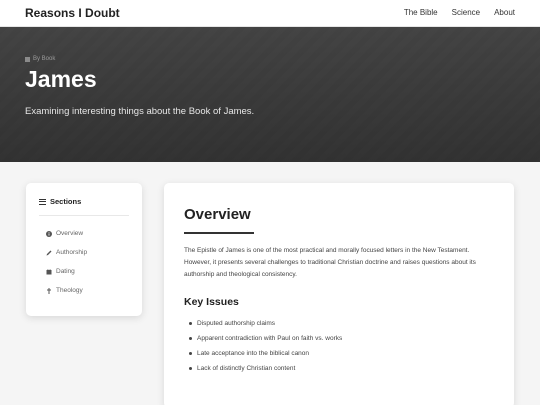 The height and width of the screenshot is (405, 540). What do you see at coordinates (72, 13) in the screenshot?
I see `site-brand: Reasons I Doubt` at bounding box center [72, 13].